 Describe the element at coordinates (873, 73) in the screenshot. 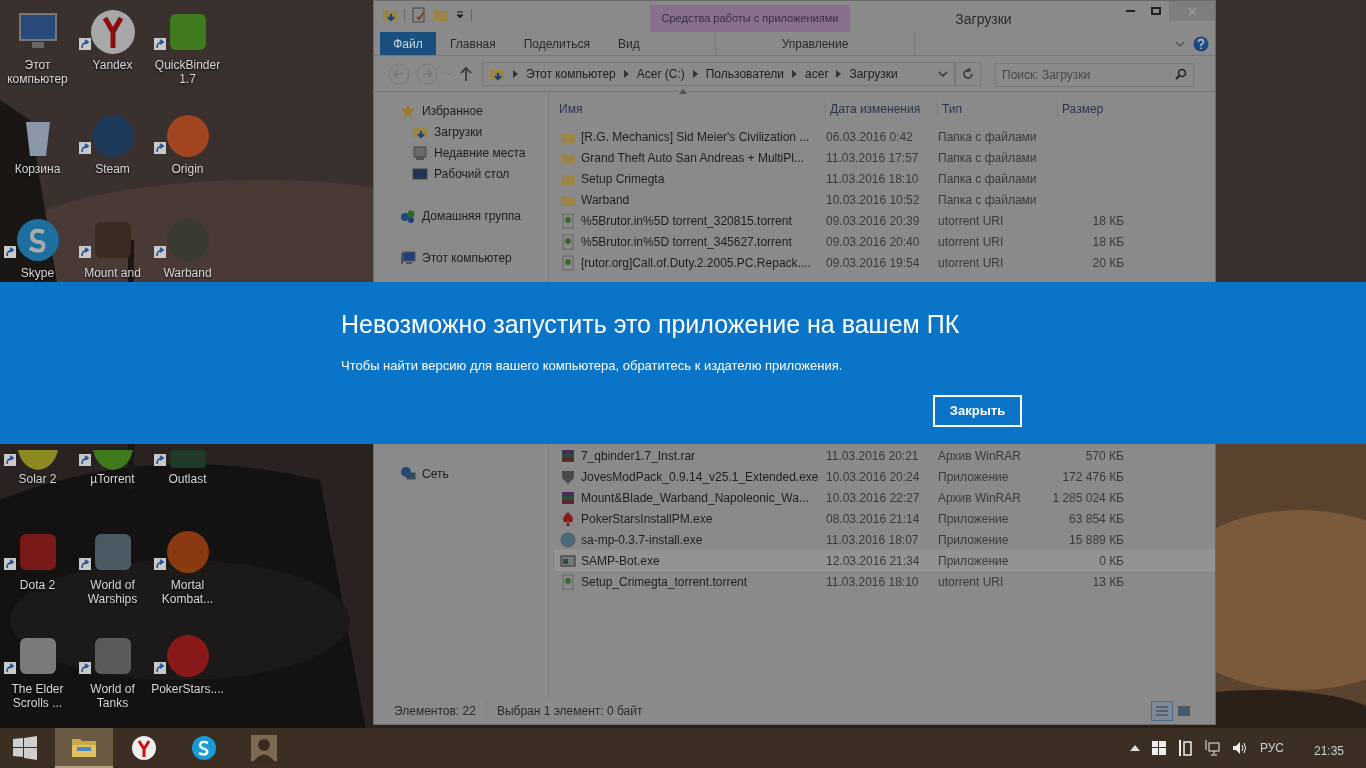

I see `breadcrumb-item: Загрузки` at that location.